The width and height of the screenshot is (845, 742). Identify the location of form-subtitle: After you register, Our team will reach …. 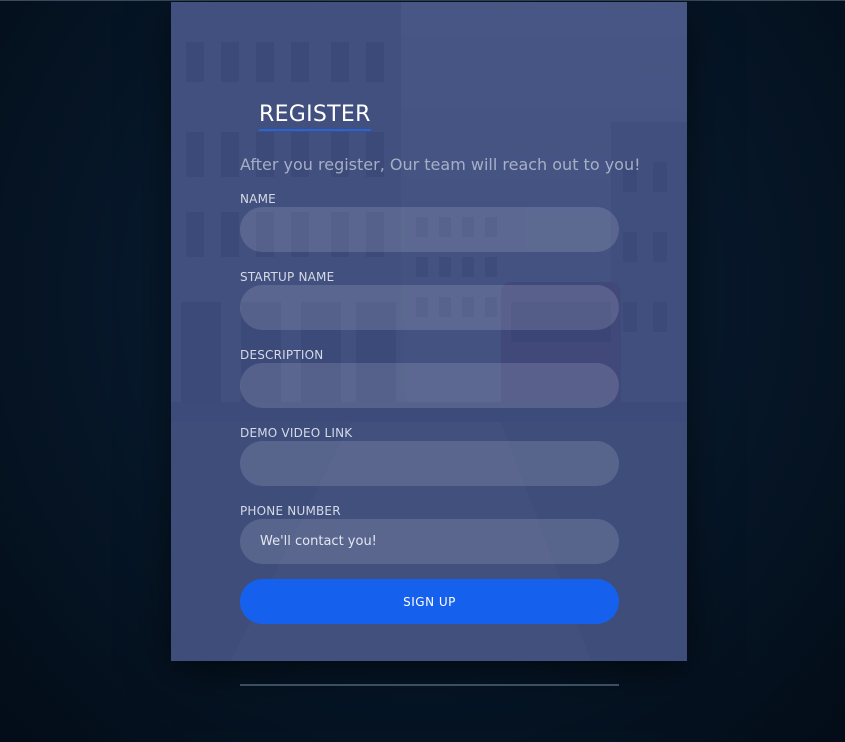
(440, 164).